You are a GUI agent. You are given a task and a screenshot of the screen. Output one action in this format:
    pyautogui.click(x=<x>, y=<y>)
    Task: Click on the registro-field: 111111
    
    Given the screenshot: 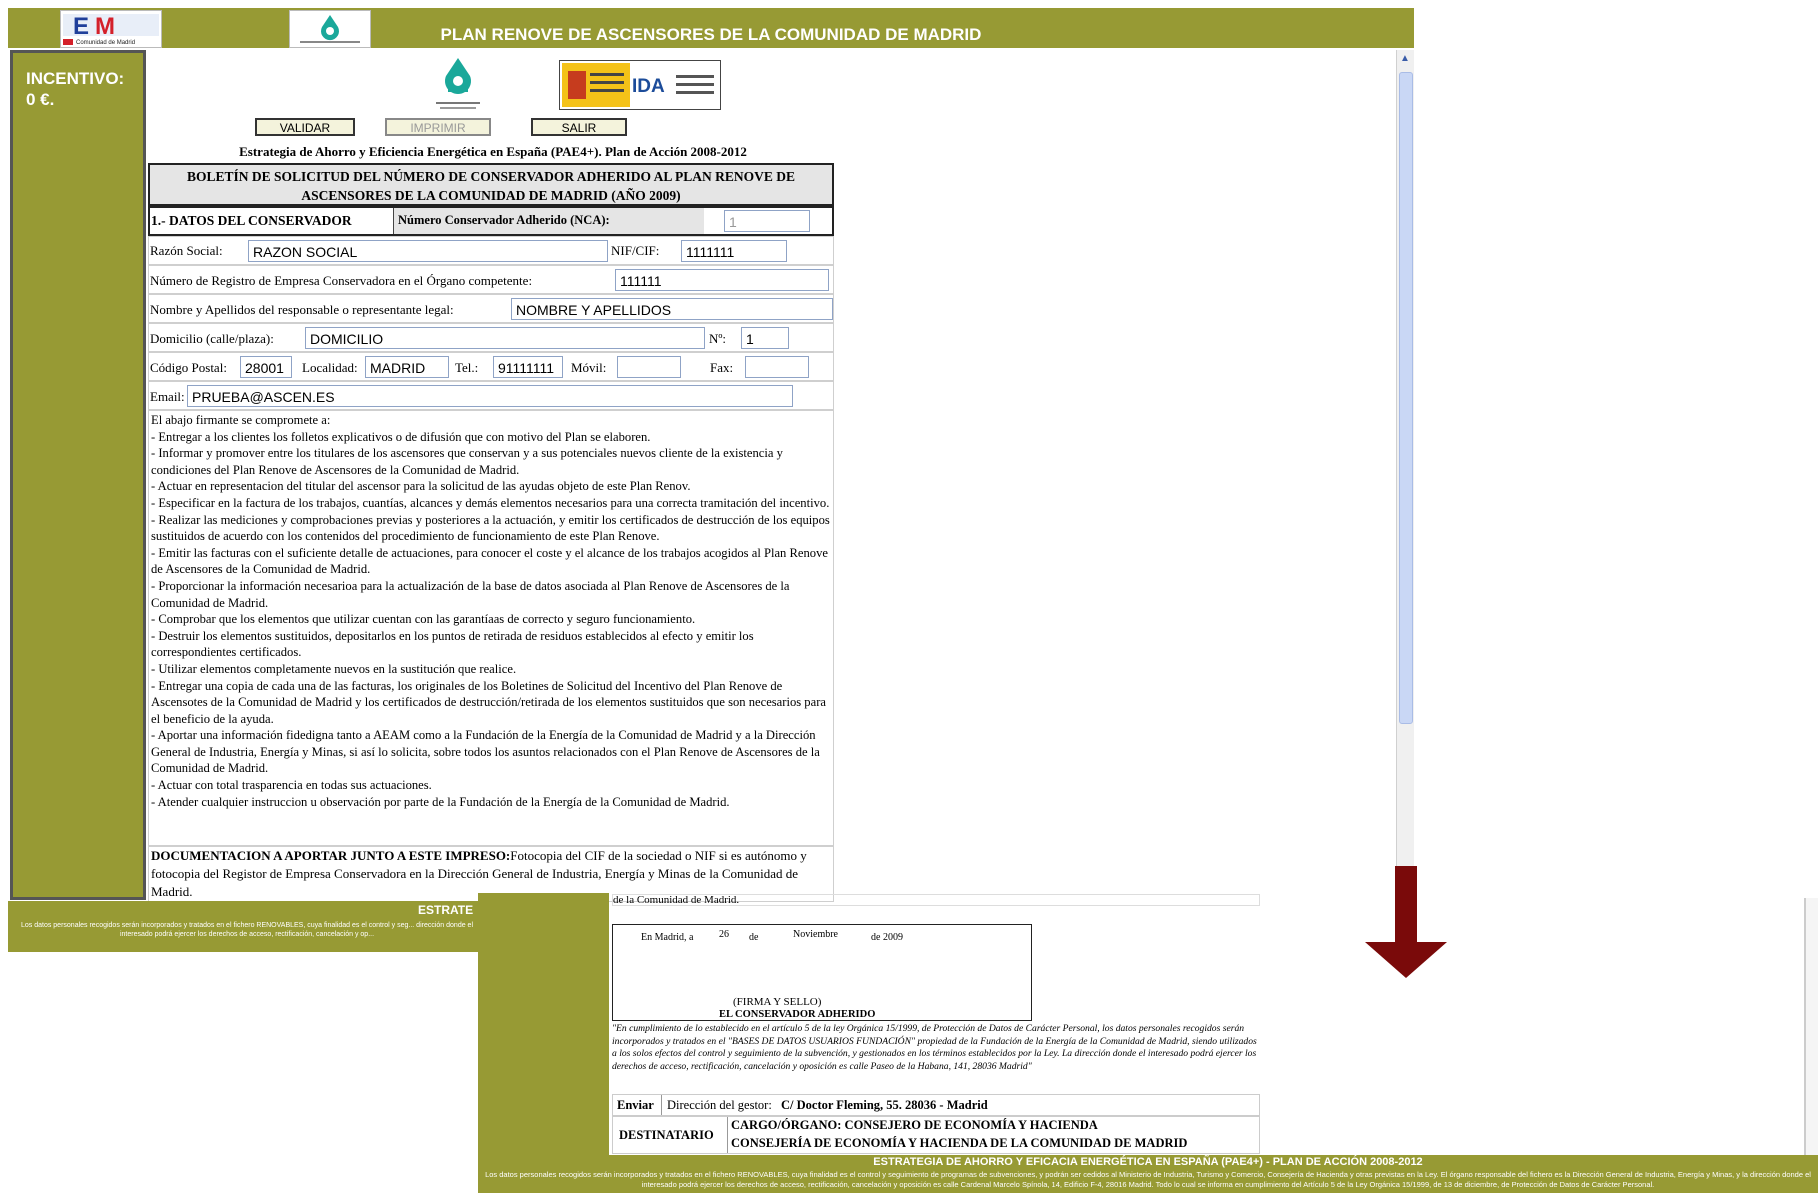 What is the action you would take?
    pyautogui.click(x=722, y=280)
    